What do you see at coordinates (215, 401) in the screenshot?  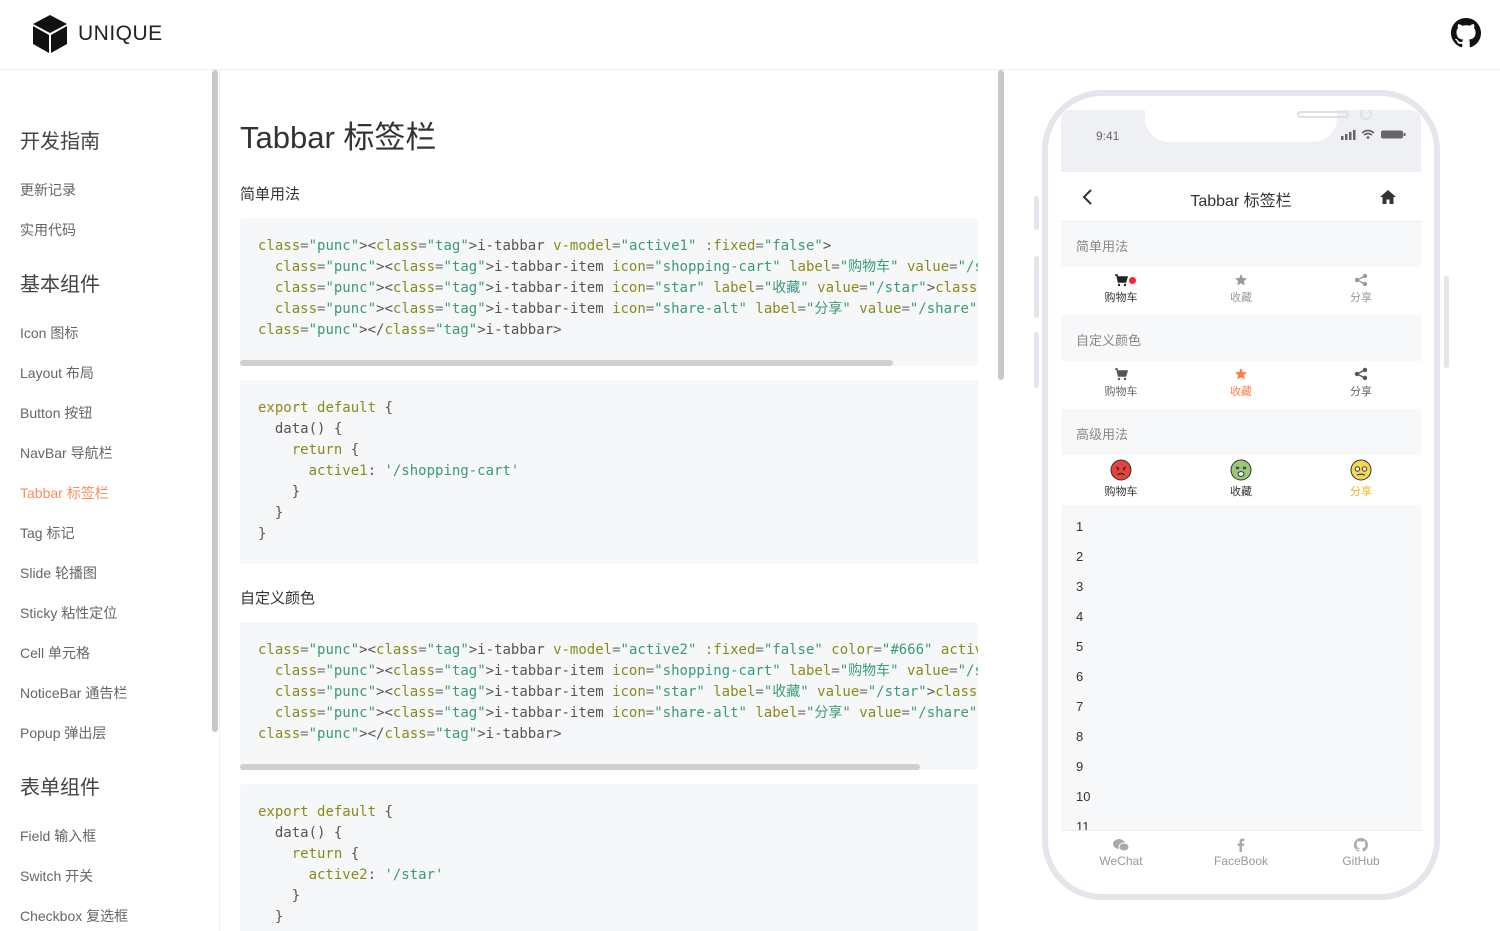 I see `sidebar-scrollbar` at bounding box center [215, 401].